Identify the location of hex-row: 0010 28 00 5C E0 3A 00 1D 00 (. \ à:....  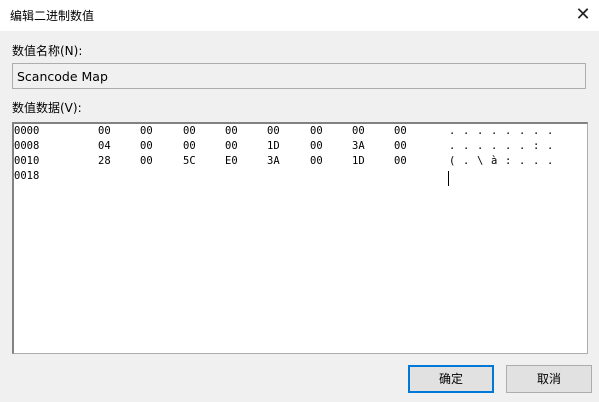
(300, 162).